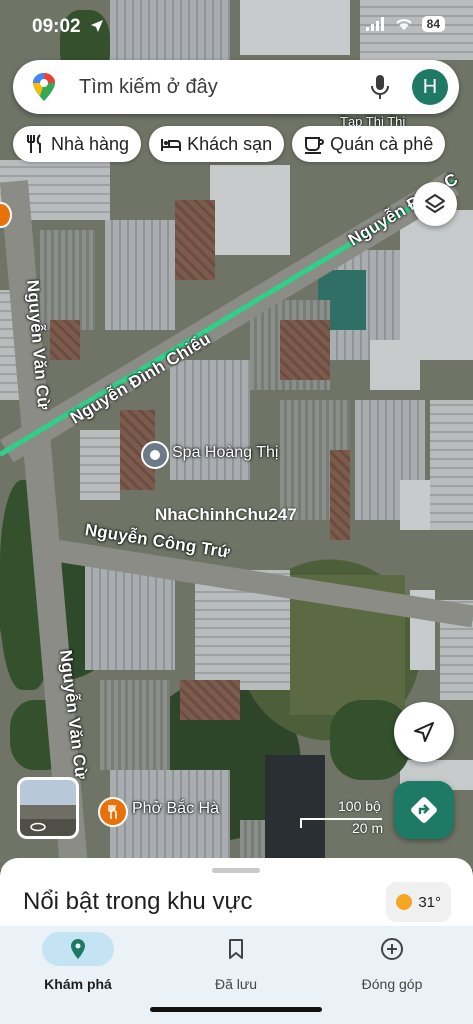 The image size is (473, 1024). Describe the element at coordinates (56, 26) in the screenshot. I see `status-time: 09:02` at that location.